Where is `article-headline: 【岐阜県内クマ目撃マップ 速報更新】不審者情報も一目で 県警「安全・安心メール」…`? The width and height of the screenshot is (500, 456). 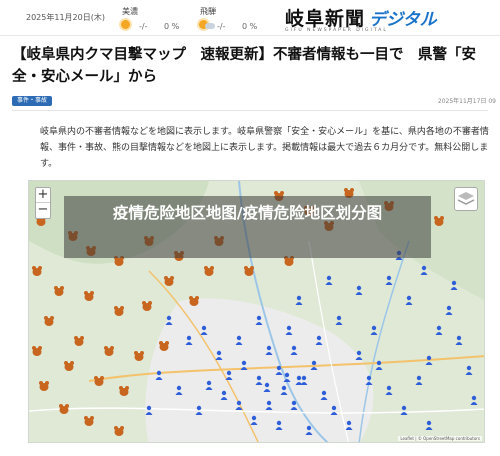 article-headline: 【岐阜県内クマ目撃マップ 速報更新】不審者情報も一目で 県警「安全・安心メール」… is located at coordinates (244, 66).